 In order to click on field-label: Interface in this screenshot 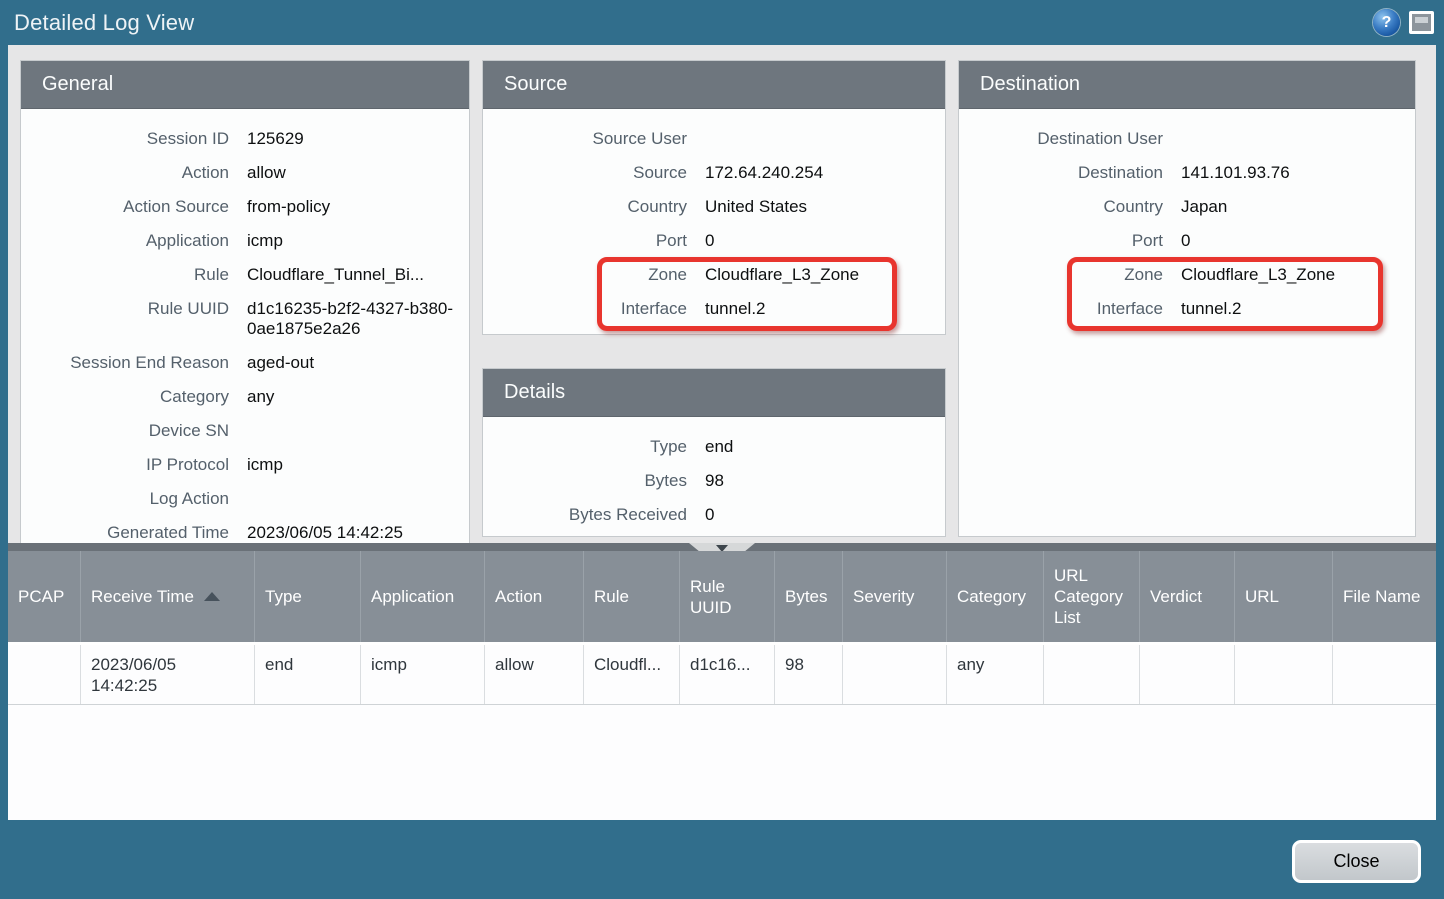, I will do `click(1129, 308)`.